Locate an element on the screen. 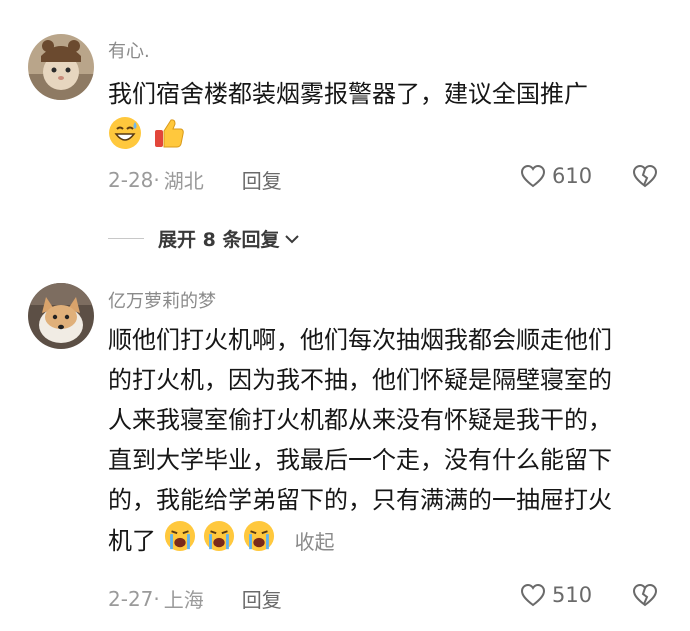 This screenshot has width=690, height=631. like-button: 610 is located at coordinates (556, 176).